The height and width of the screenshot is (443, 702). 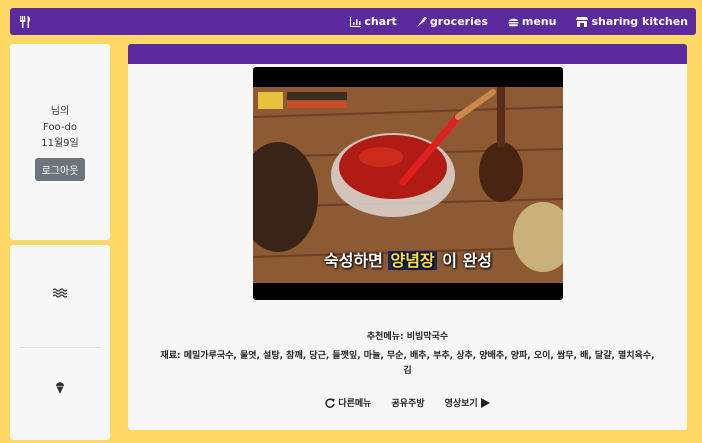 What do you see at coordinates (467, 260) in the screenshot?
I see `video-caption-post: 이 완성` at bounding box center [467, 260].